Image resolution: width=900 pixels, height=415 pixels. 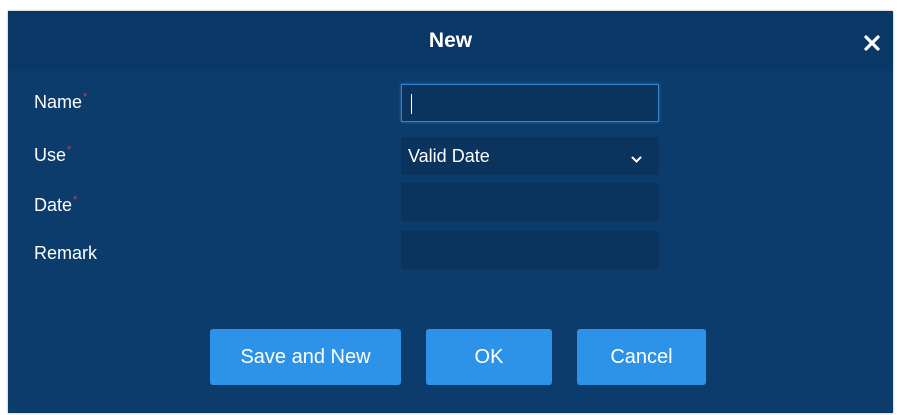 I want to click on date-label-text: Date, so click(x=53, y=205).